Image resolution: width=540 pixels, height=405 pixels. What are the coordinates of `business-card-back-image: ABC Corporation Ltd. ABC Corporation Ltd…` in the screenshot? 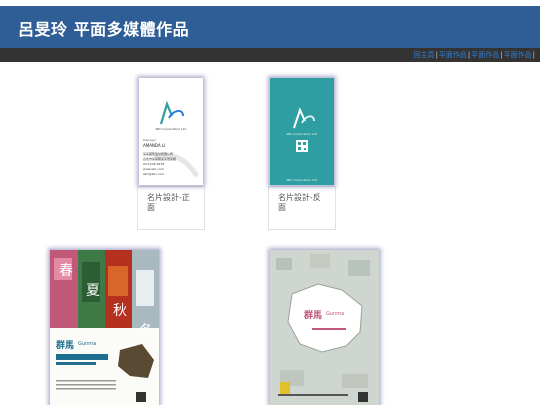 It's located at (302, 131).